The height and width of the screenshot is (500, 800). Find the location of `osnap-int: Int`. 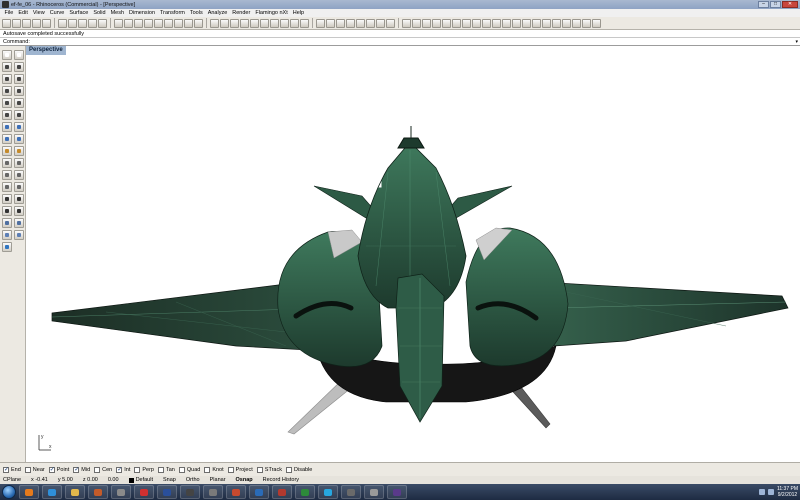

osnap-int: Int is located at coordinates (123, 469).